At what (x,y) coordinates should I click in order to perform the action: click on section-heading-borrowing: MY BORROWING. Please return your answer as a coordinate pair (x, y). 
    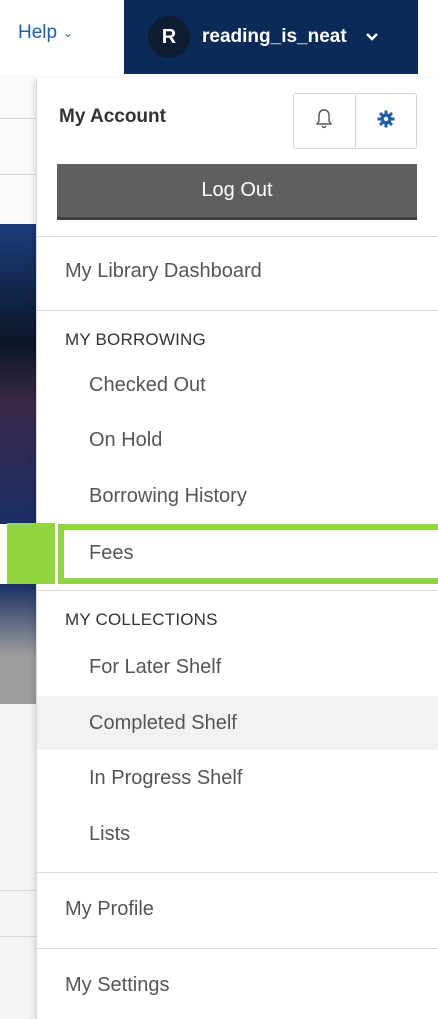
    Looking at the image, I should click on (135, 339).